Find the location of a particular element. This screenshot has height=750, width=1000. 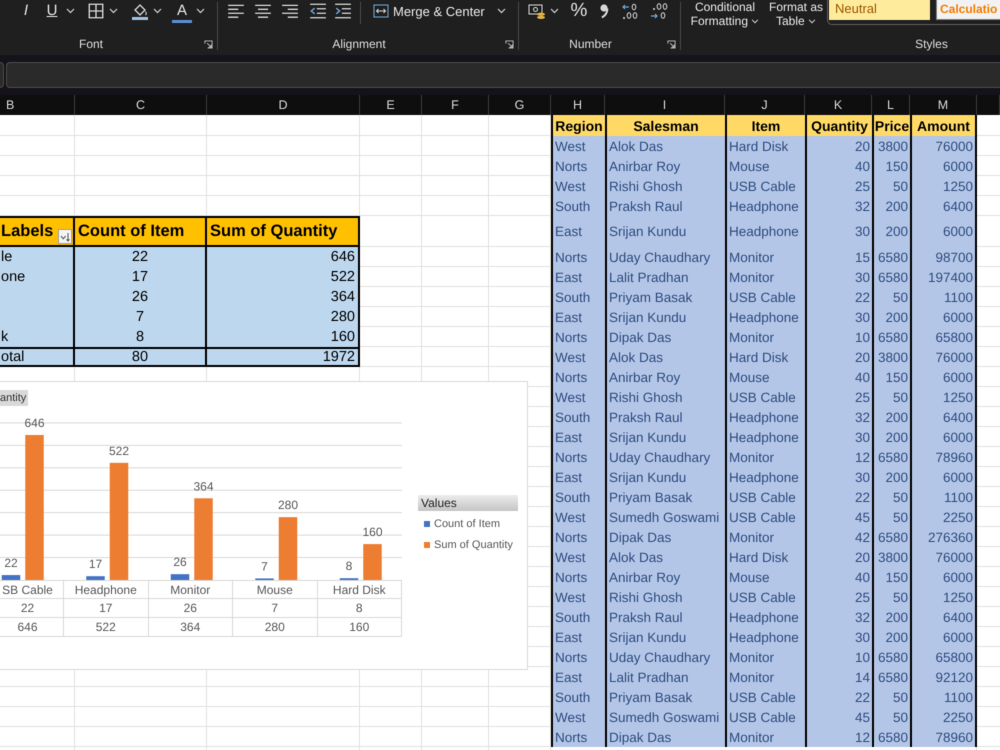

chart-table-cell: Monitor is located at coordinates (190, 589).